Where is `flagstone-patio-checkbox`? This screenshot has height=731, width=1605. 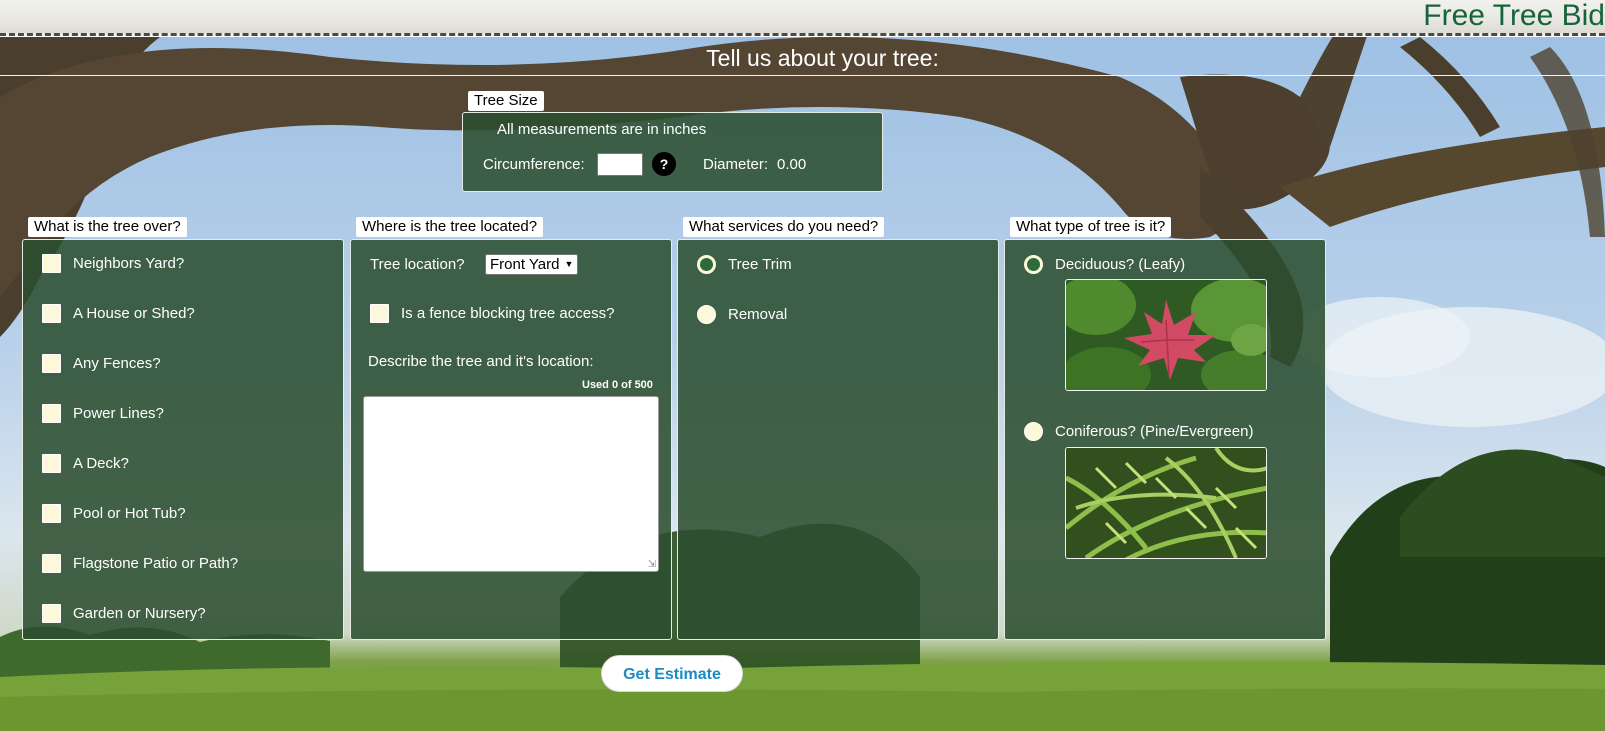
flagstone-patio-checkbox is located at coordinates (51, 563).